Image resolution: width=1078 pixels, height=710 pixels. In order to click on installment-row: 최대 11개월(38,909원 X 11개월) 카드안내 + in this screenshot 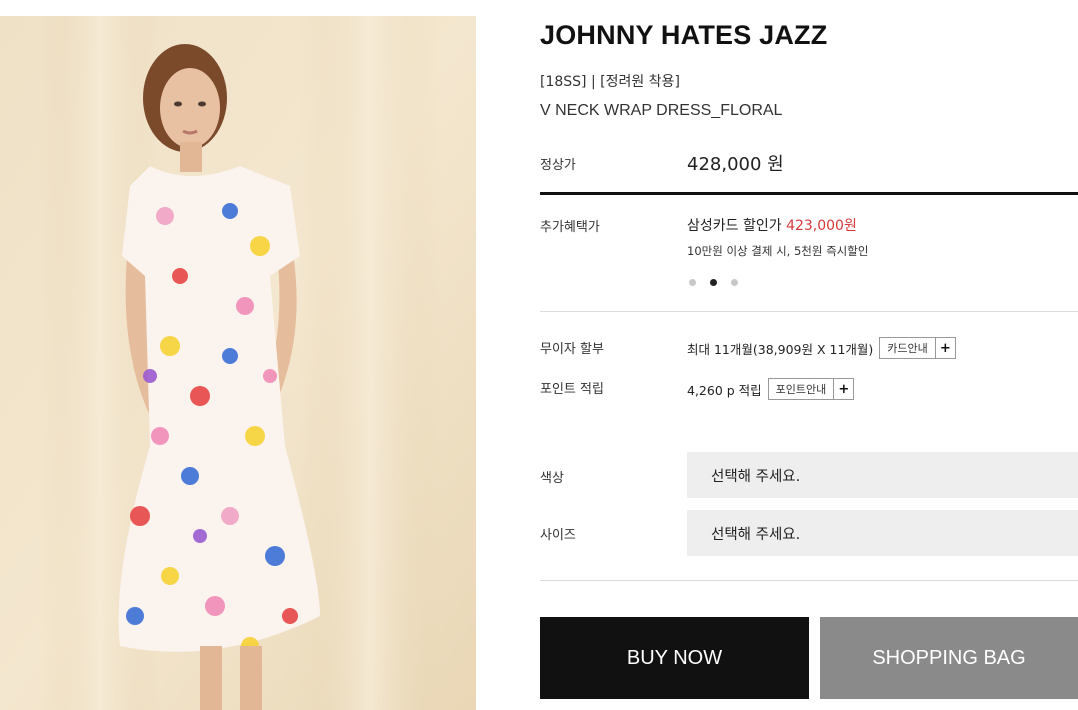, I will do `click(821, 348)`.